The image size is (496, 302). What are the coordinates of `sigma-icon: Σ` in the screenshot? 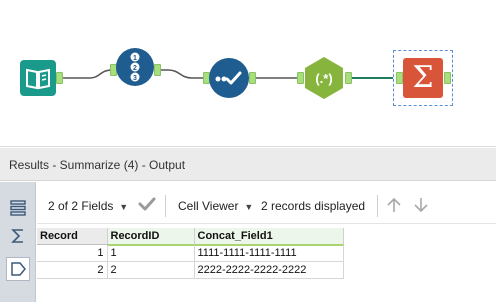 It's located at (423, 77).